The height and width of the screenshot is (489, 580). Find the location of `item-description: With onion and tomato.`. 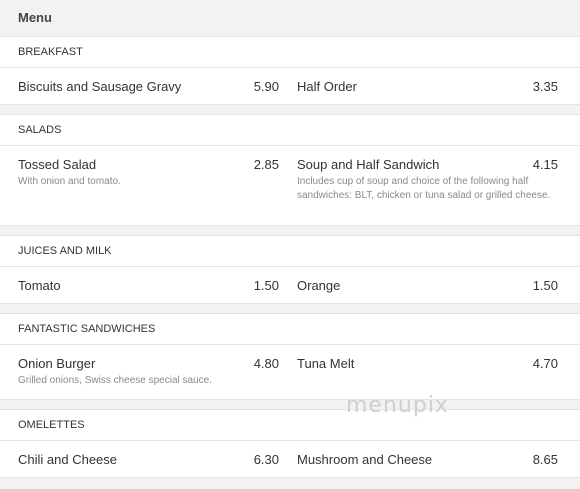

item-description: With onion and tomato. is located at coordinates (69, 181).